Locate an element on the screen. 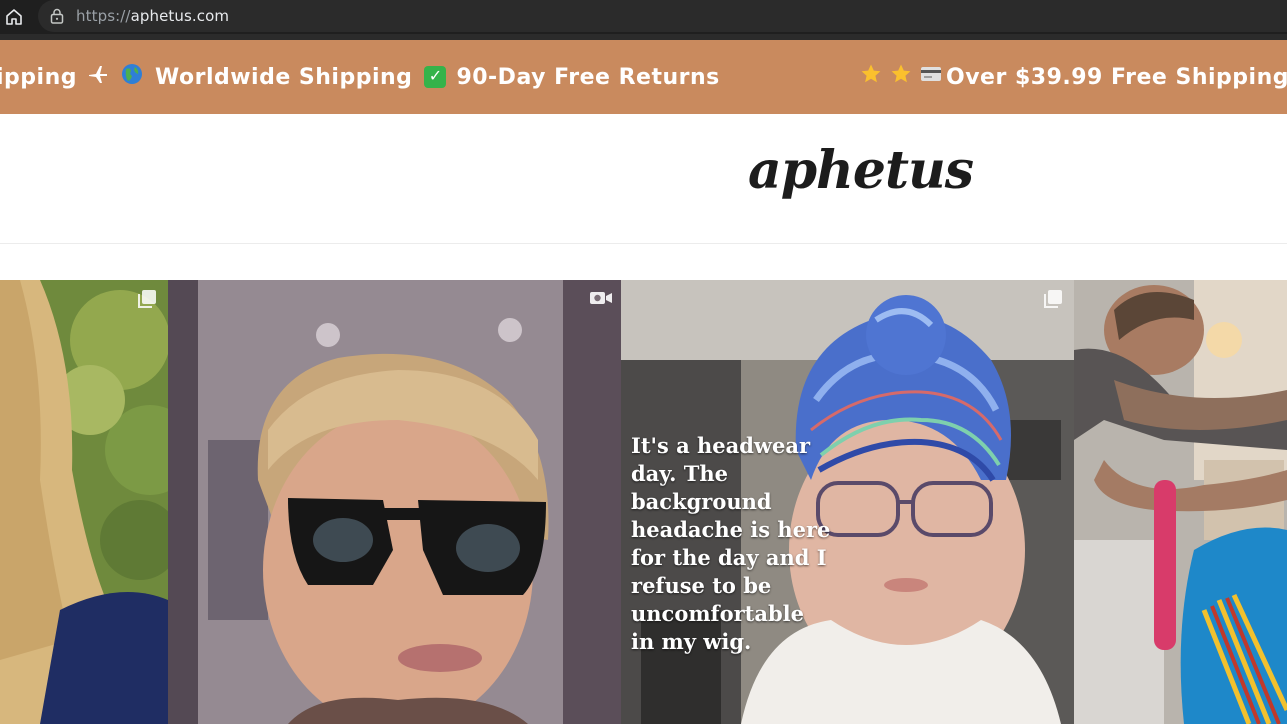  caption-line: day. The is located at coordinates (679, 473).